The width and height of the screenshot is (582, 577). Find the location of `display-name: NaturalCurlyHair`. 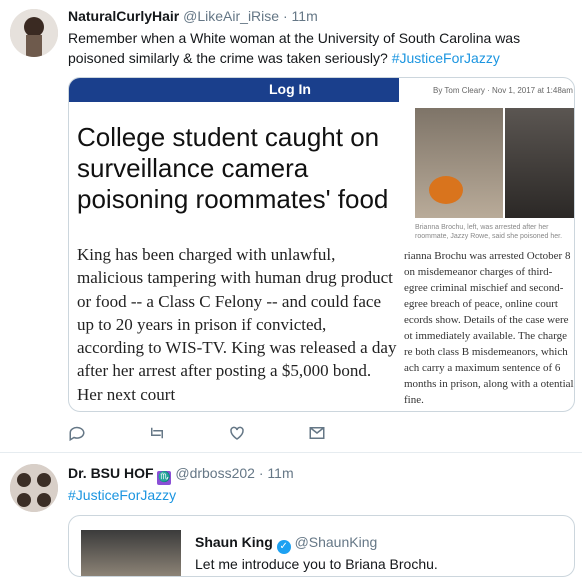

display-name: NaturalCurlyHair is located at coordinates (123, 16).